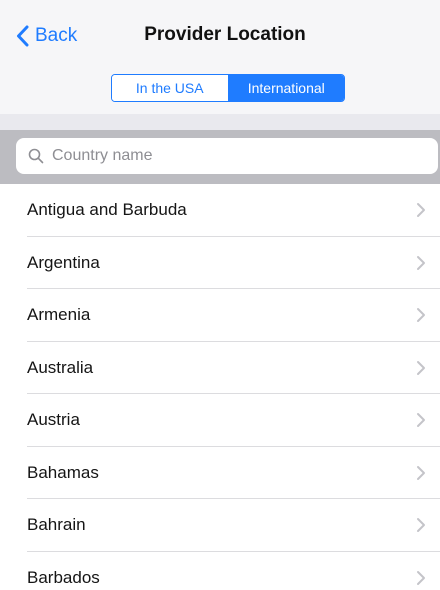 Image resolution: width=440 pixels, height=590 pixels. What do you see at coordinates (220, 420) in the screenshot?
I see `country-row: Austria` at bounding box center [220, 420].